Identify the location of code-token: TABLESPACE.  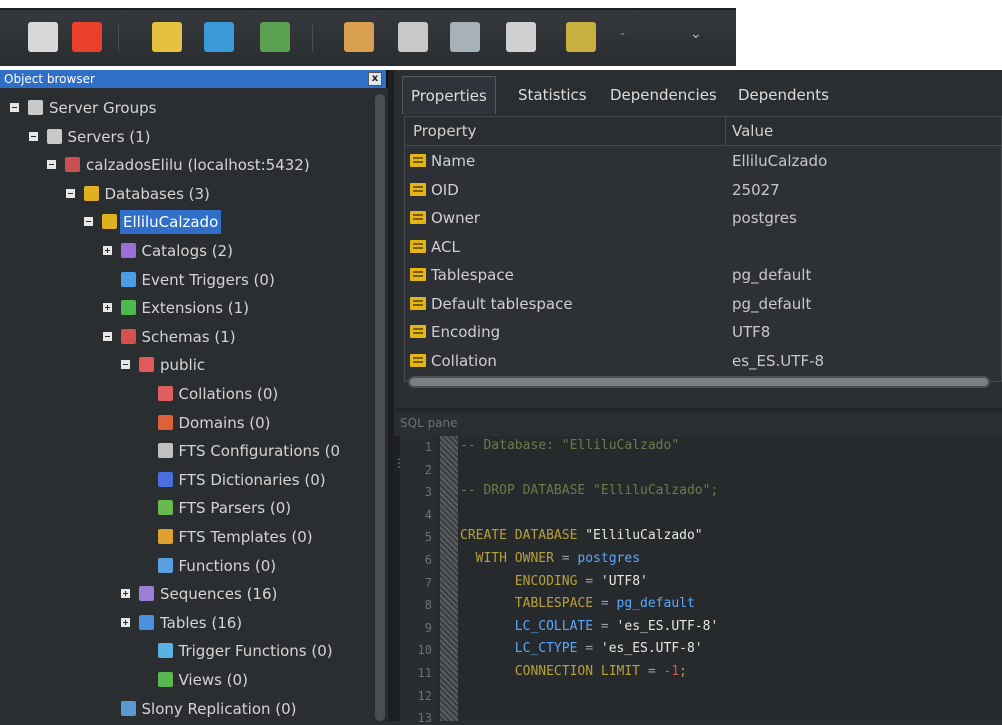
(530, 604).